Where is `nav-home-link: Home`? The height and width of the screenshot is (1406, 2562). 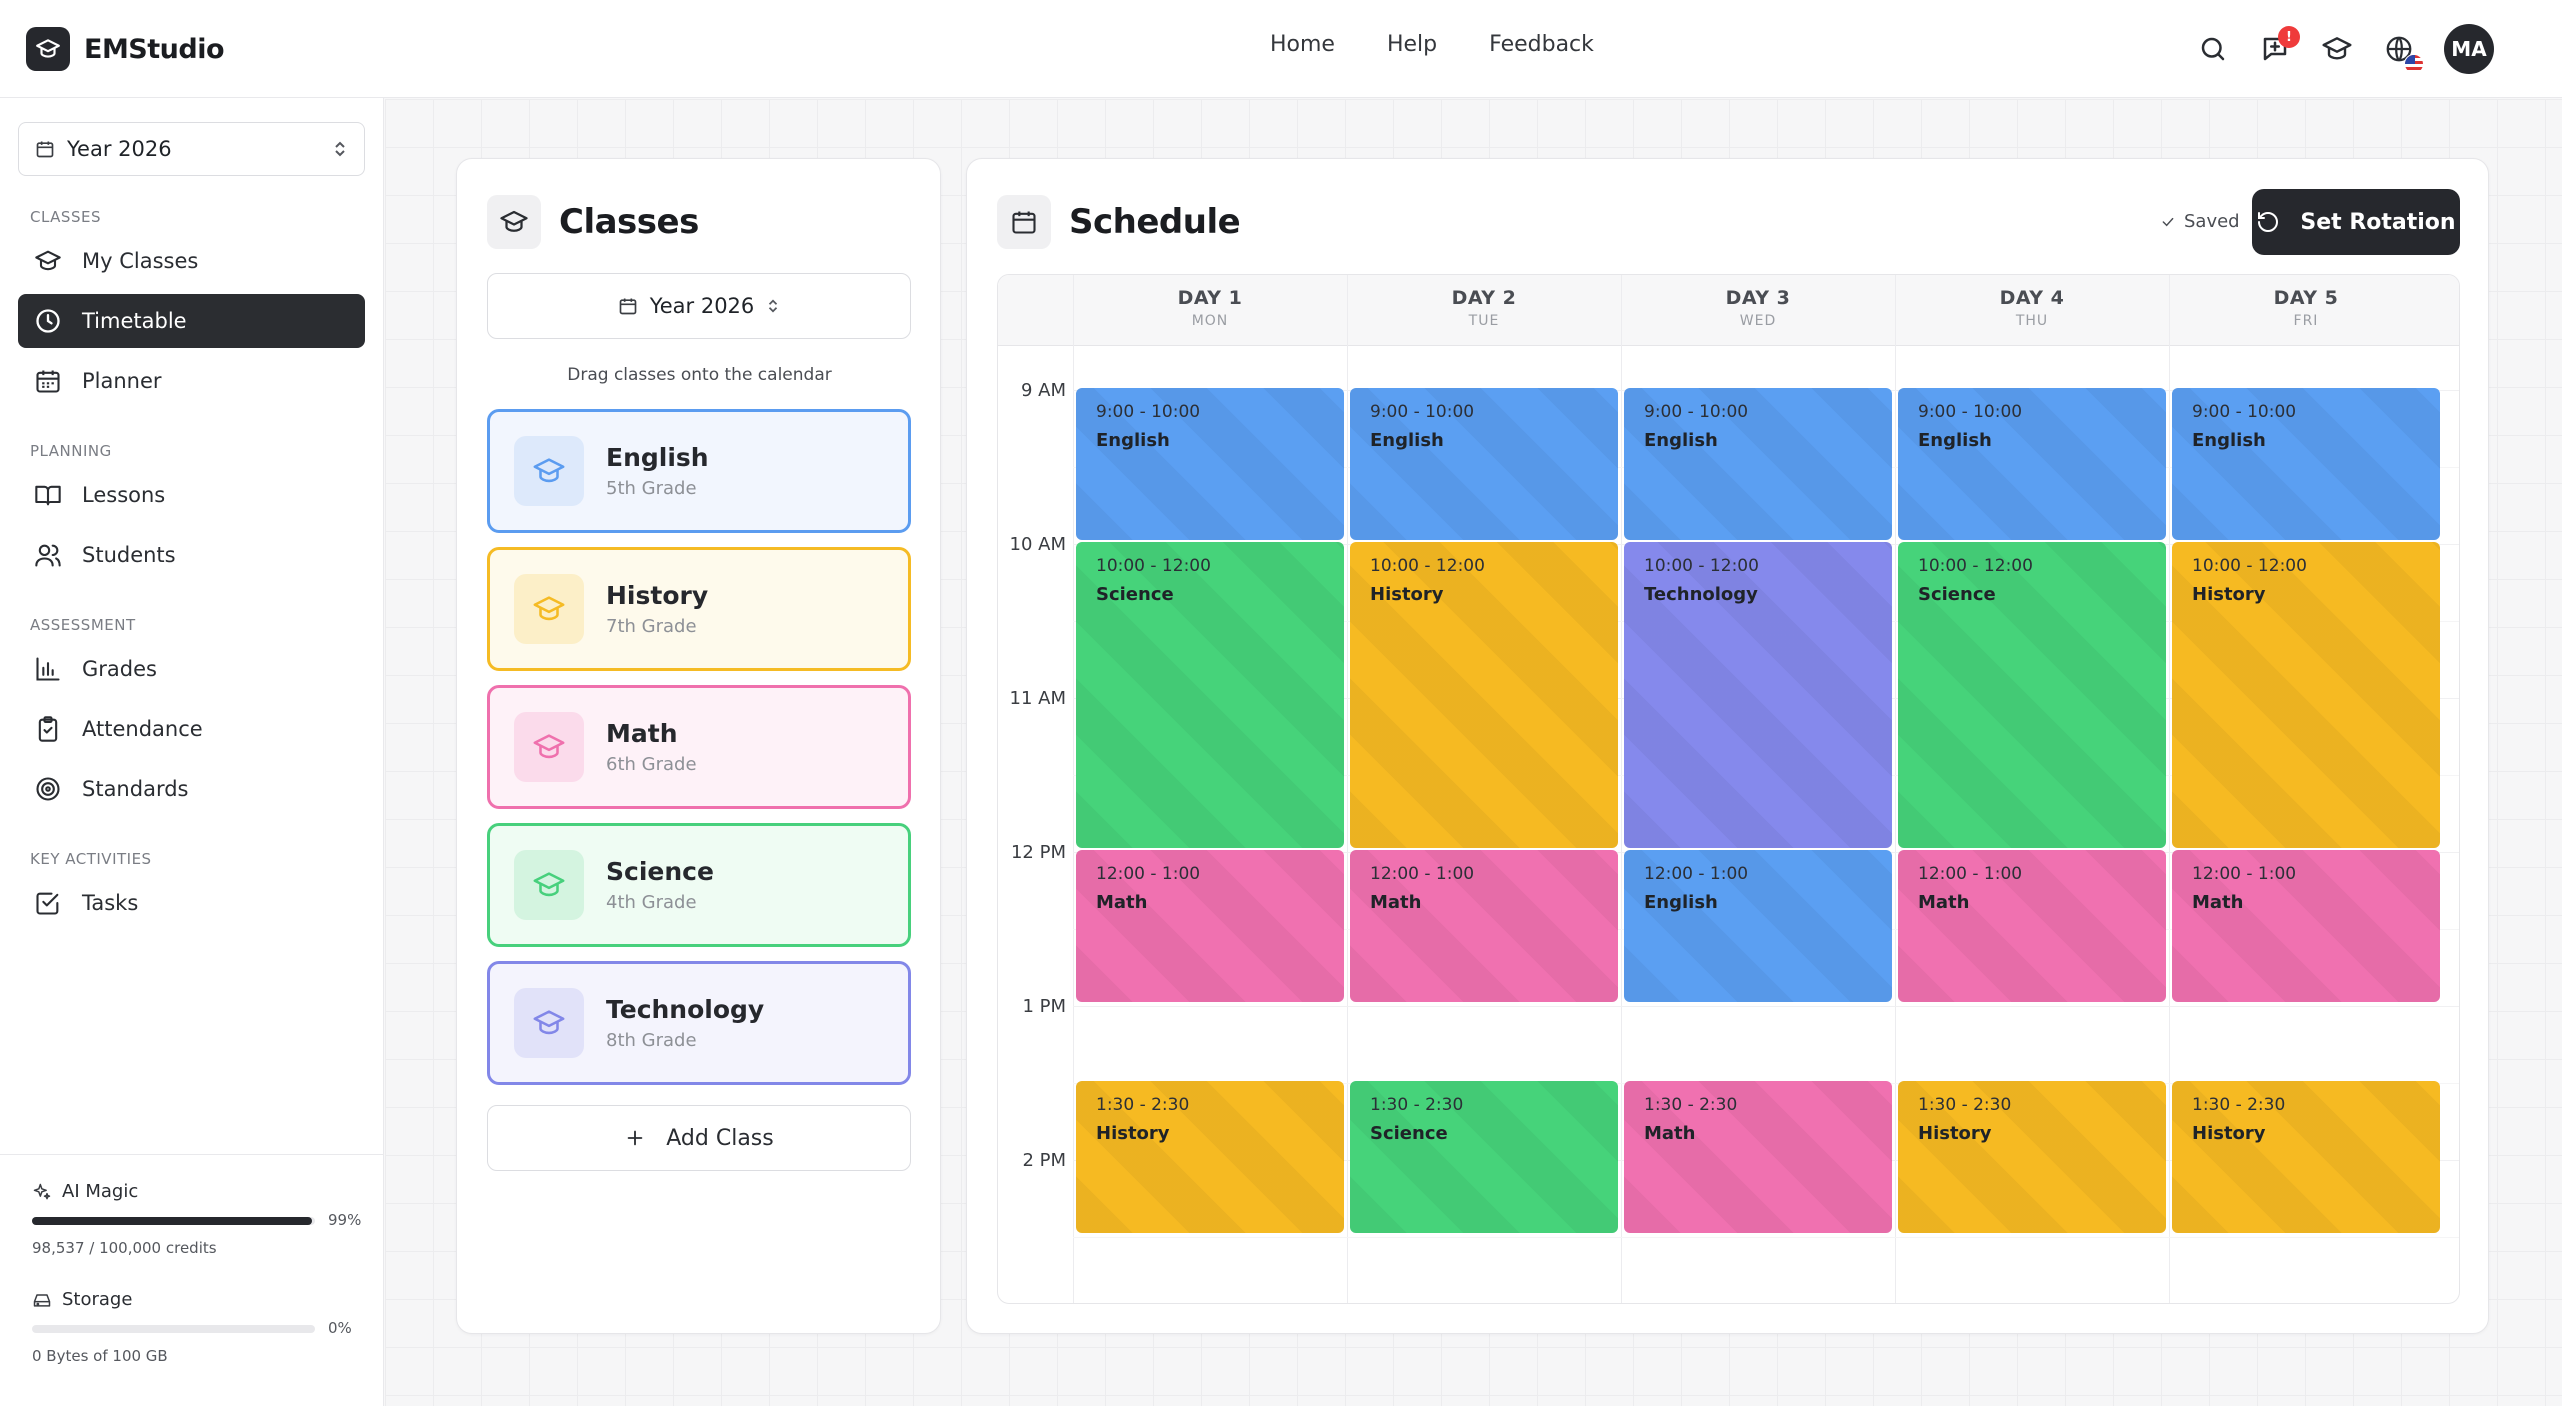
nav-home-link: Home is located at coordinates (1302, 44).